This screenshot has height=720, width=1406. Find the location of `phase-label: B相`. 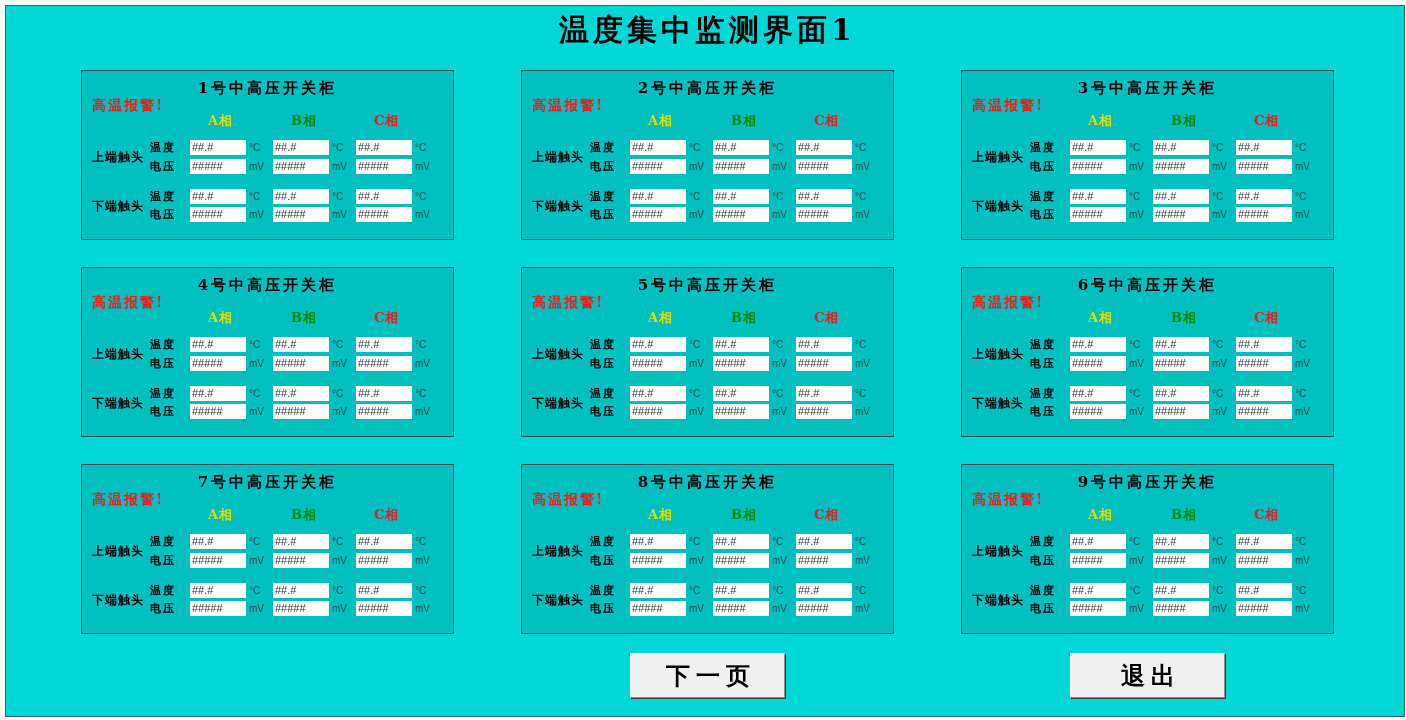

phase-label: B相 is located at coordinates (304, 317).